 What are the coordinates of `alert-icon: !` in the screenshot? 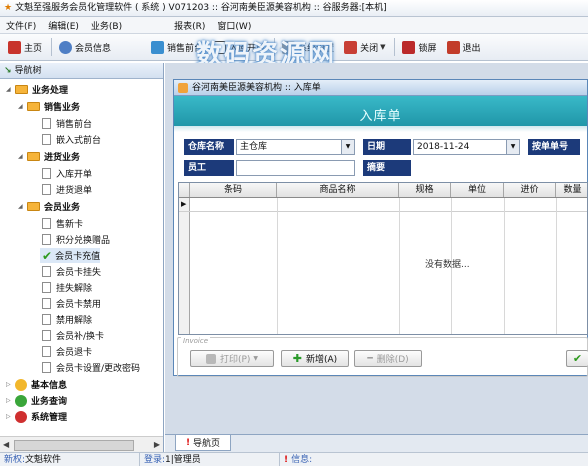 It's located at (188, 442).